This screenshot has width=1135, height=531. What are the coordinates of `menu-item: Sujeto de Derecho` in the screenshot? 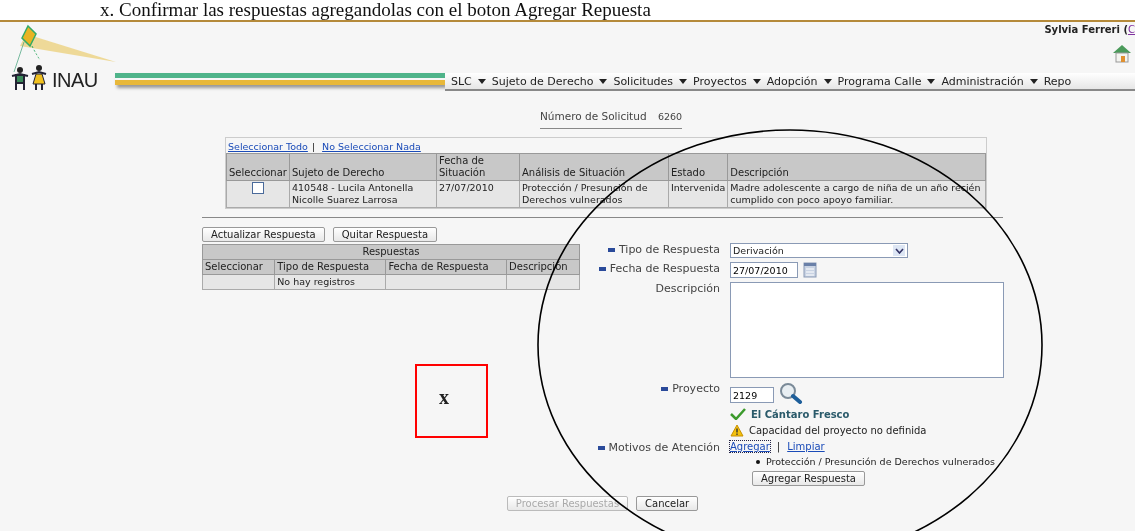 It's located at (542, 81).